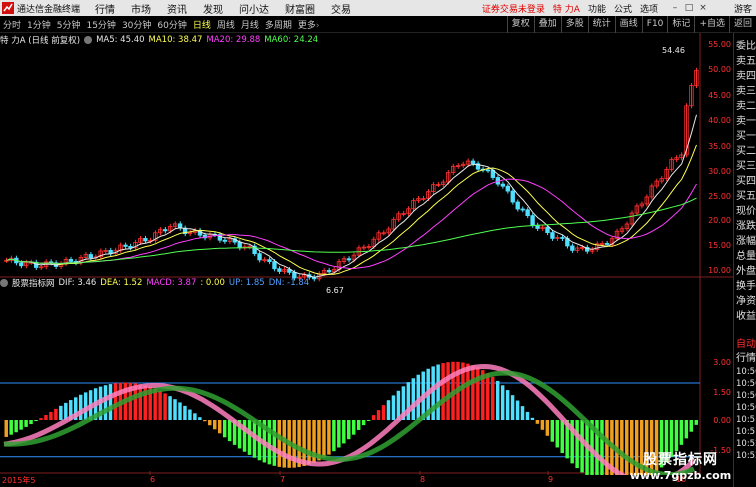 This screenshot has height=487, width=756. Describe the element at coordinates (597, 8) in the screenshot. I see `menu-gongneng: 功能` at that location.